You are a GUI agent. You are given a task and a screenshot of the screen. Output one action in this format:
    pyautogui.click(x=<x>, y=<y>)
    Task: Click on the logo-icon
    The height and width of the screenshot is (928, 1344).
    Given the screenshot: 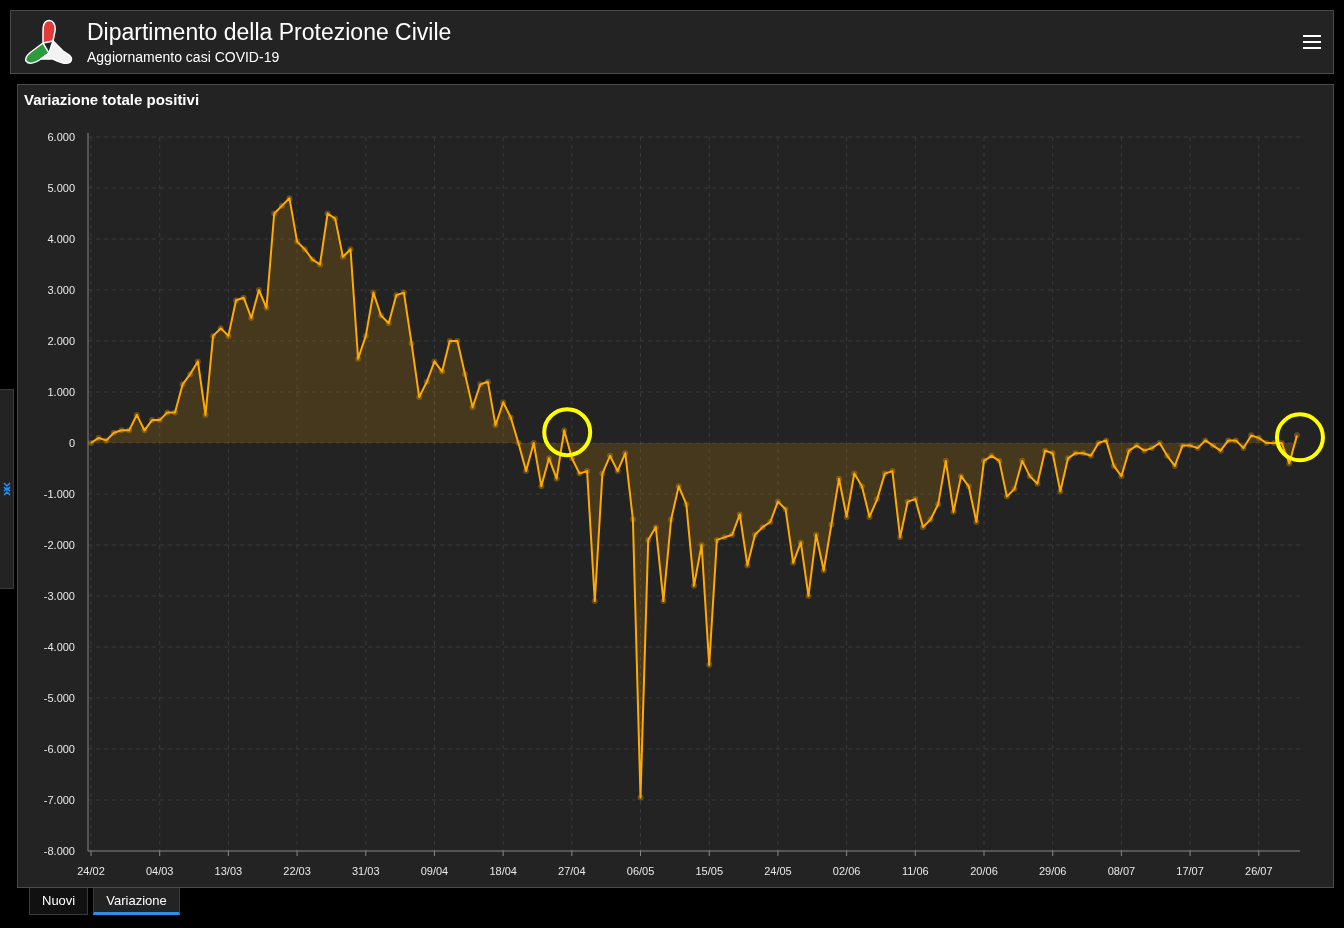 What is the action you would take?
    pyautogui.click(x=49, y=42)
    